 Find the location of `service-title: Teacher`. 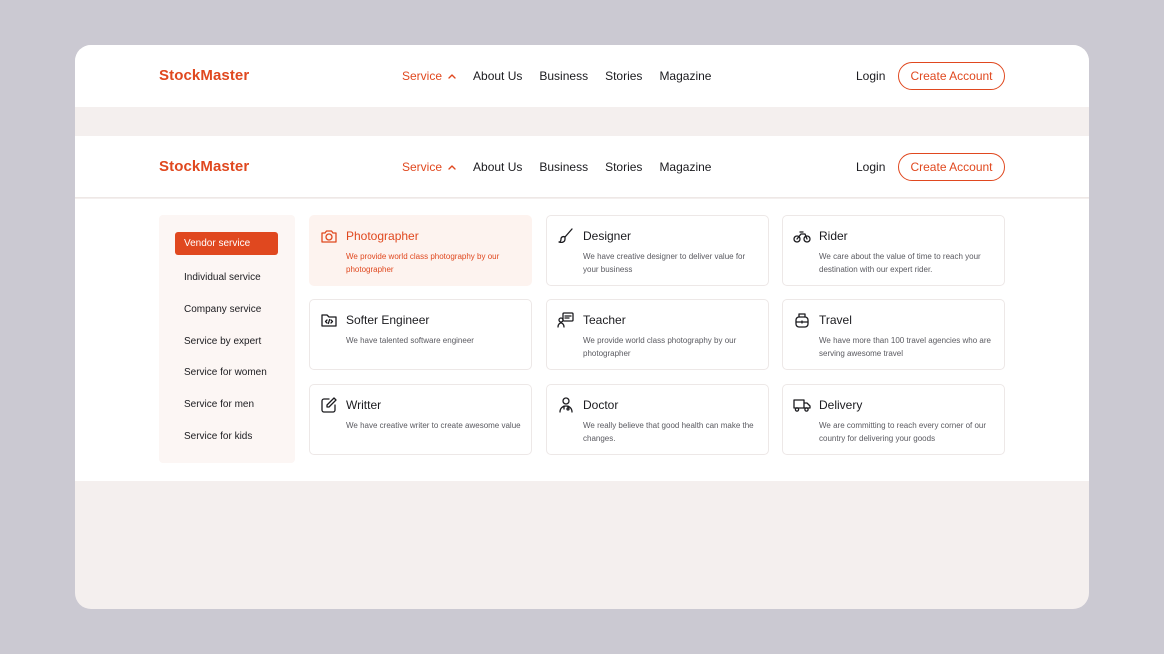

service-title: Teacher is located at coordinates (604, 320).